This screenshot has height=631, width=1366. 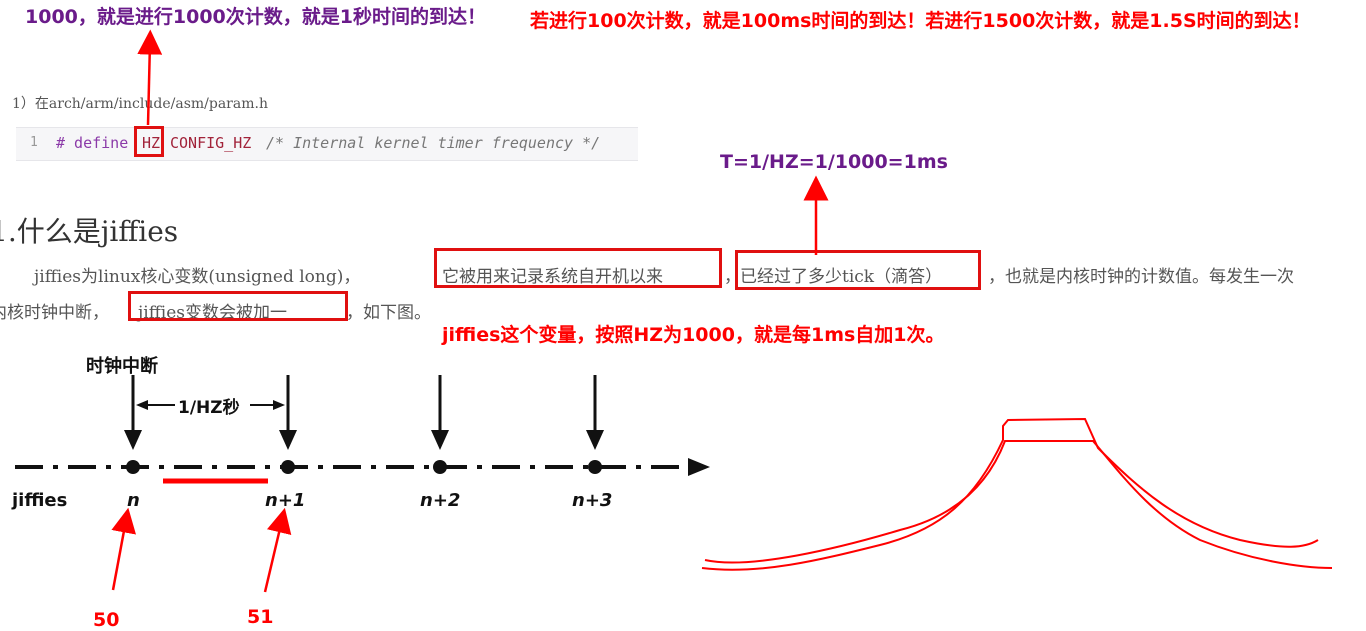 I want to click on arrow-to-tick-n, so click(x=124, y=549).